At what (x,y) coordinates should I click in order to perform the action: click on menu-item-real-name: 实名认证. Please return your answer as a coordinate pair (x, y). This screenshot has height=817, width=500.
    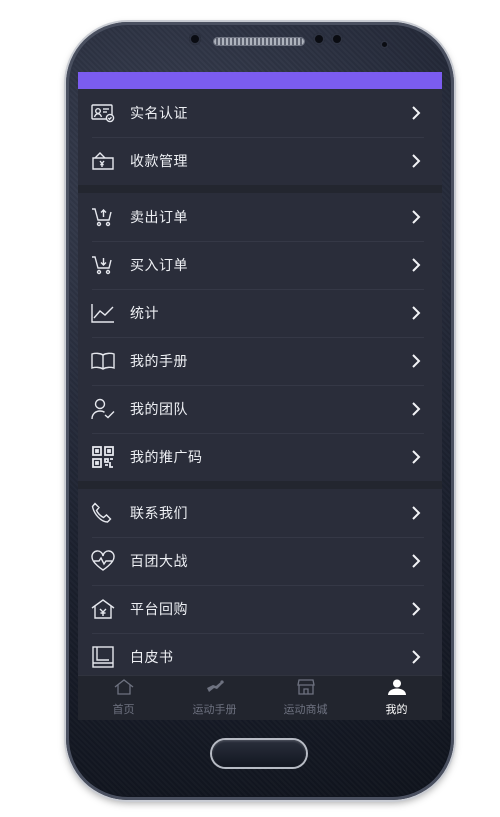
    Looking at the image, I should click on (260, 113).